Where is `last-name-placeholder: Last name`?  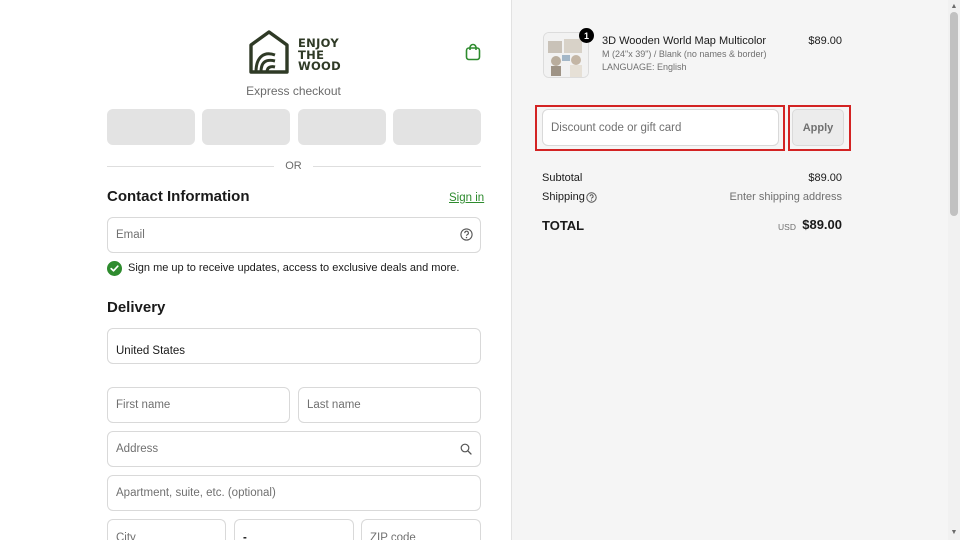
last-name-placeholder: Last name is located at coordinates (334, 405).